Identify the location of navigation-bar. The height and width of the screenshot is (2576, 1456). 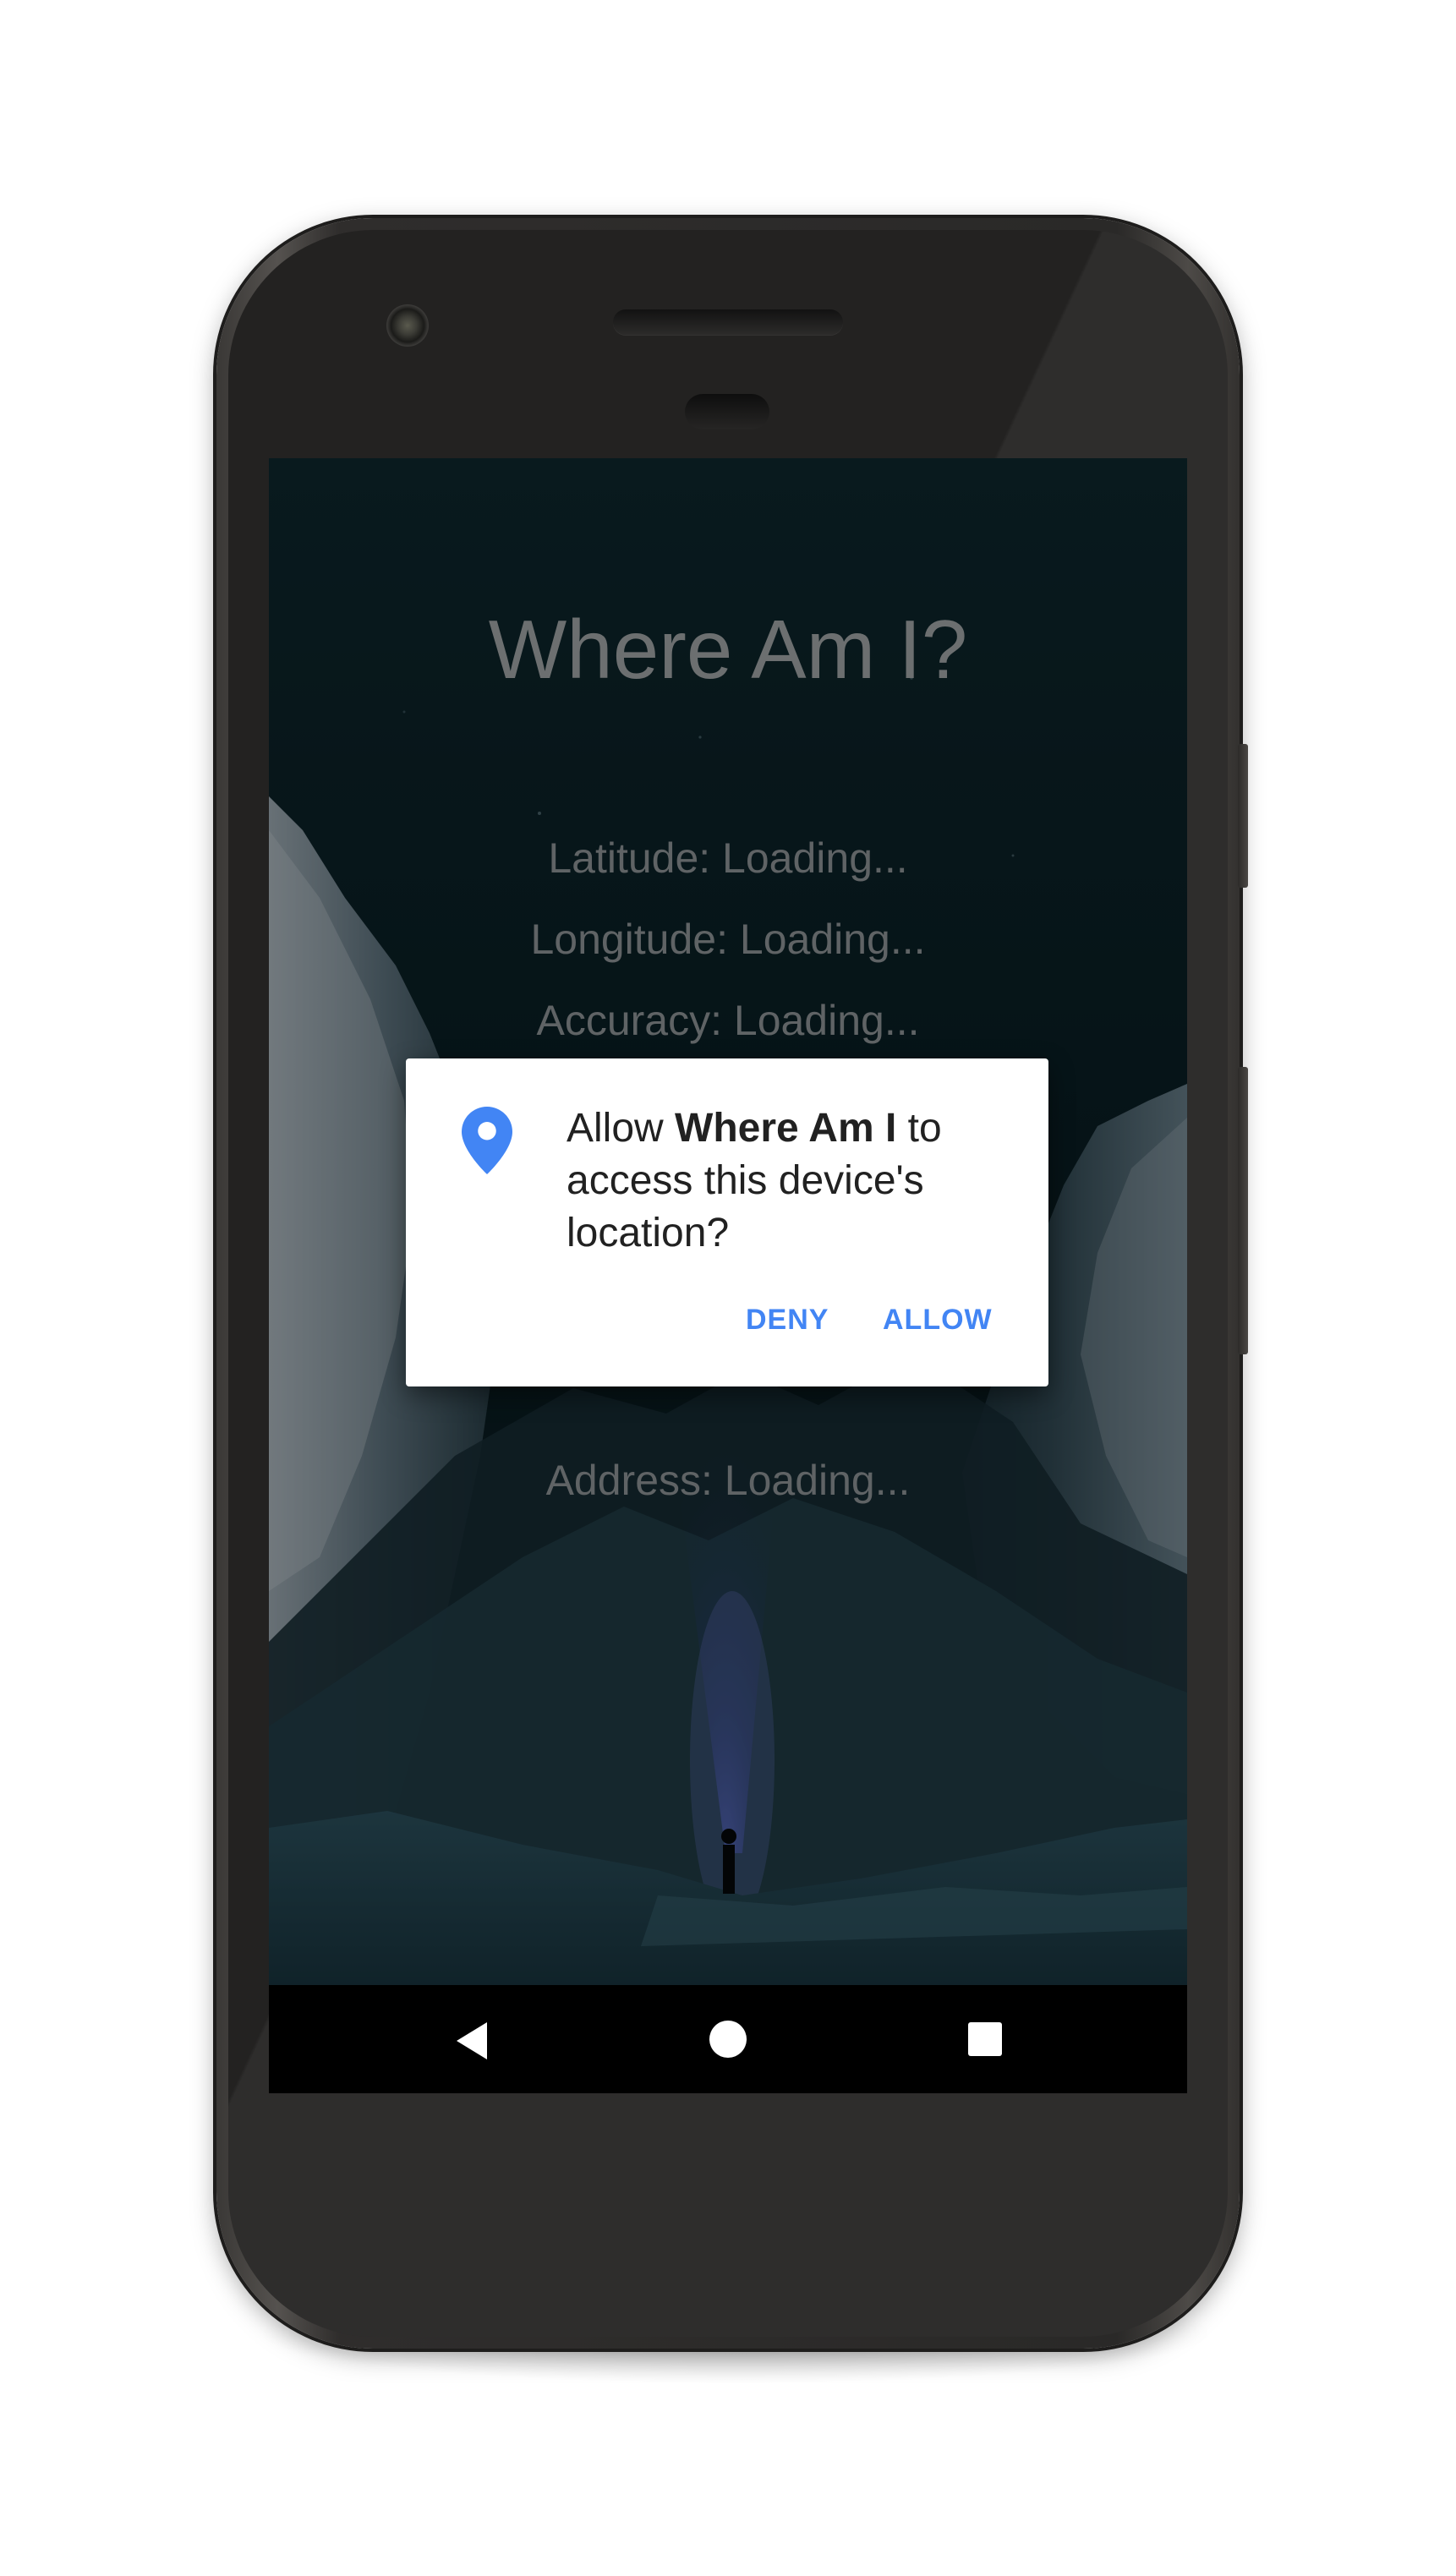
(728, 2039).